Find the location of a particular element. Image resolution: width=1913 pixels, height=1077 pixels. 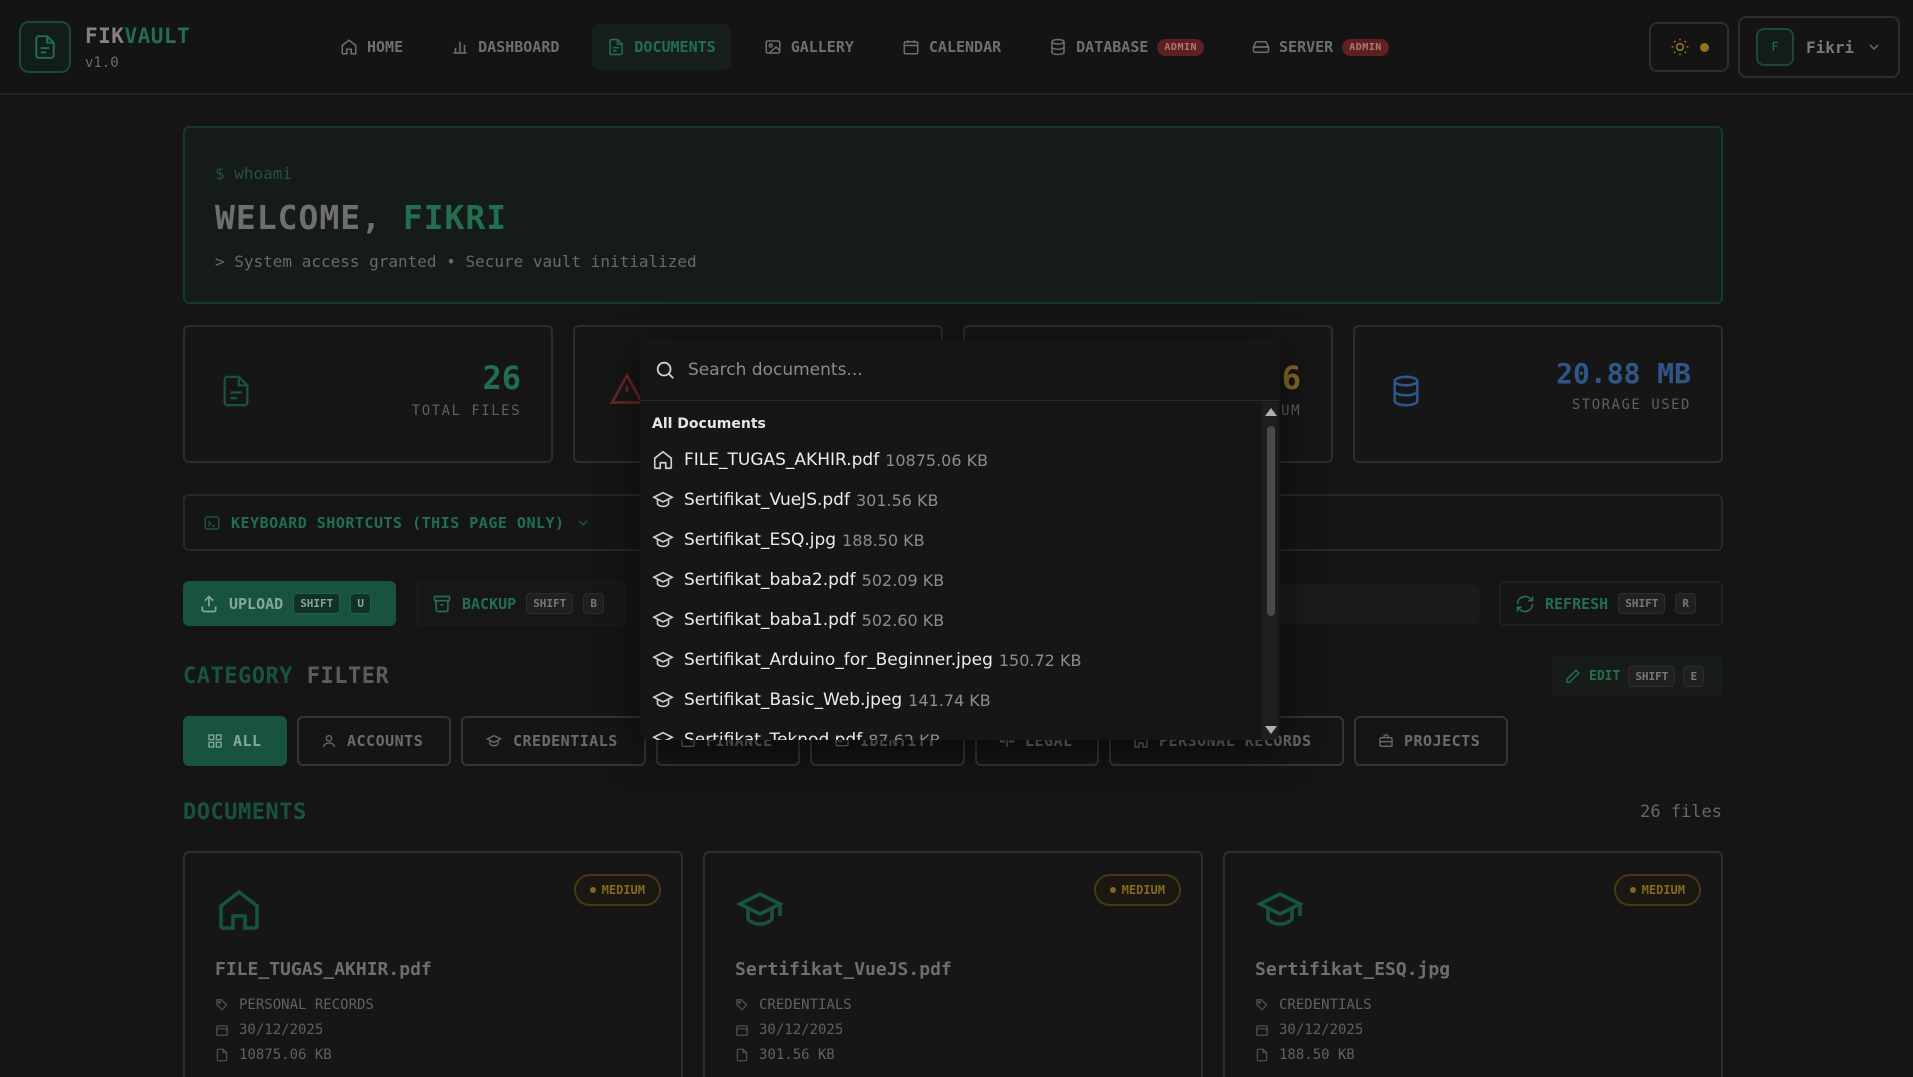

list-item: Sertifikat_VueJS.pdf 301.56 KB is located at coordinates (950, 500).